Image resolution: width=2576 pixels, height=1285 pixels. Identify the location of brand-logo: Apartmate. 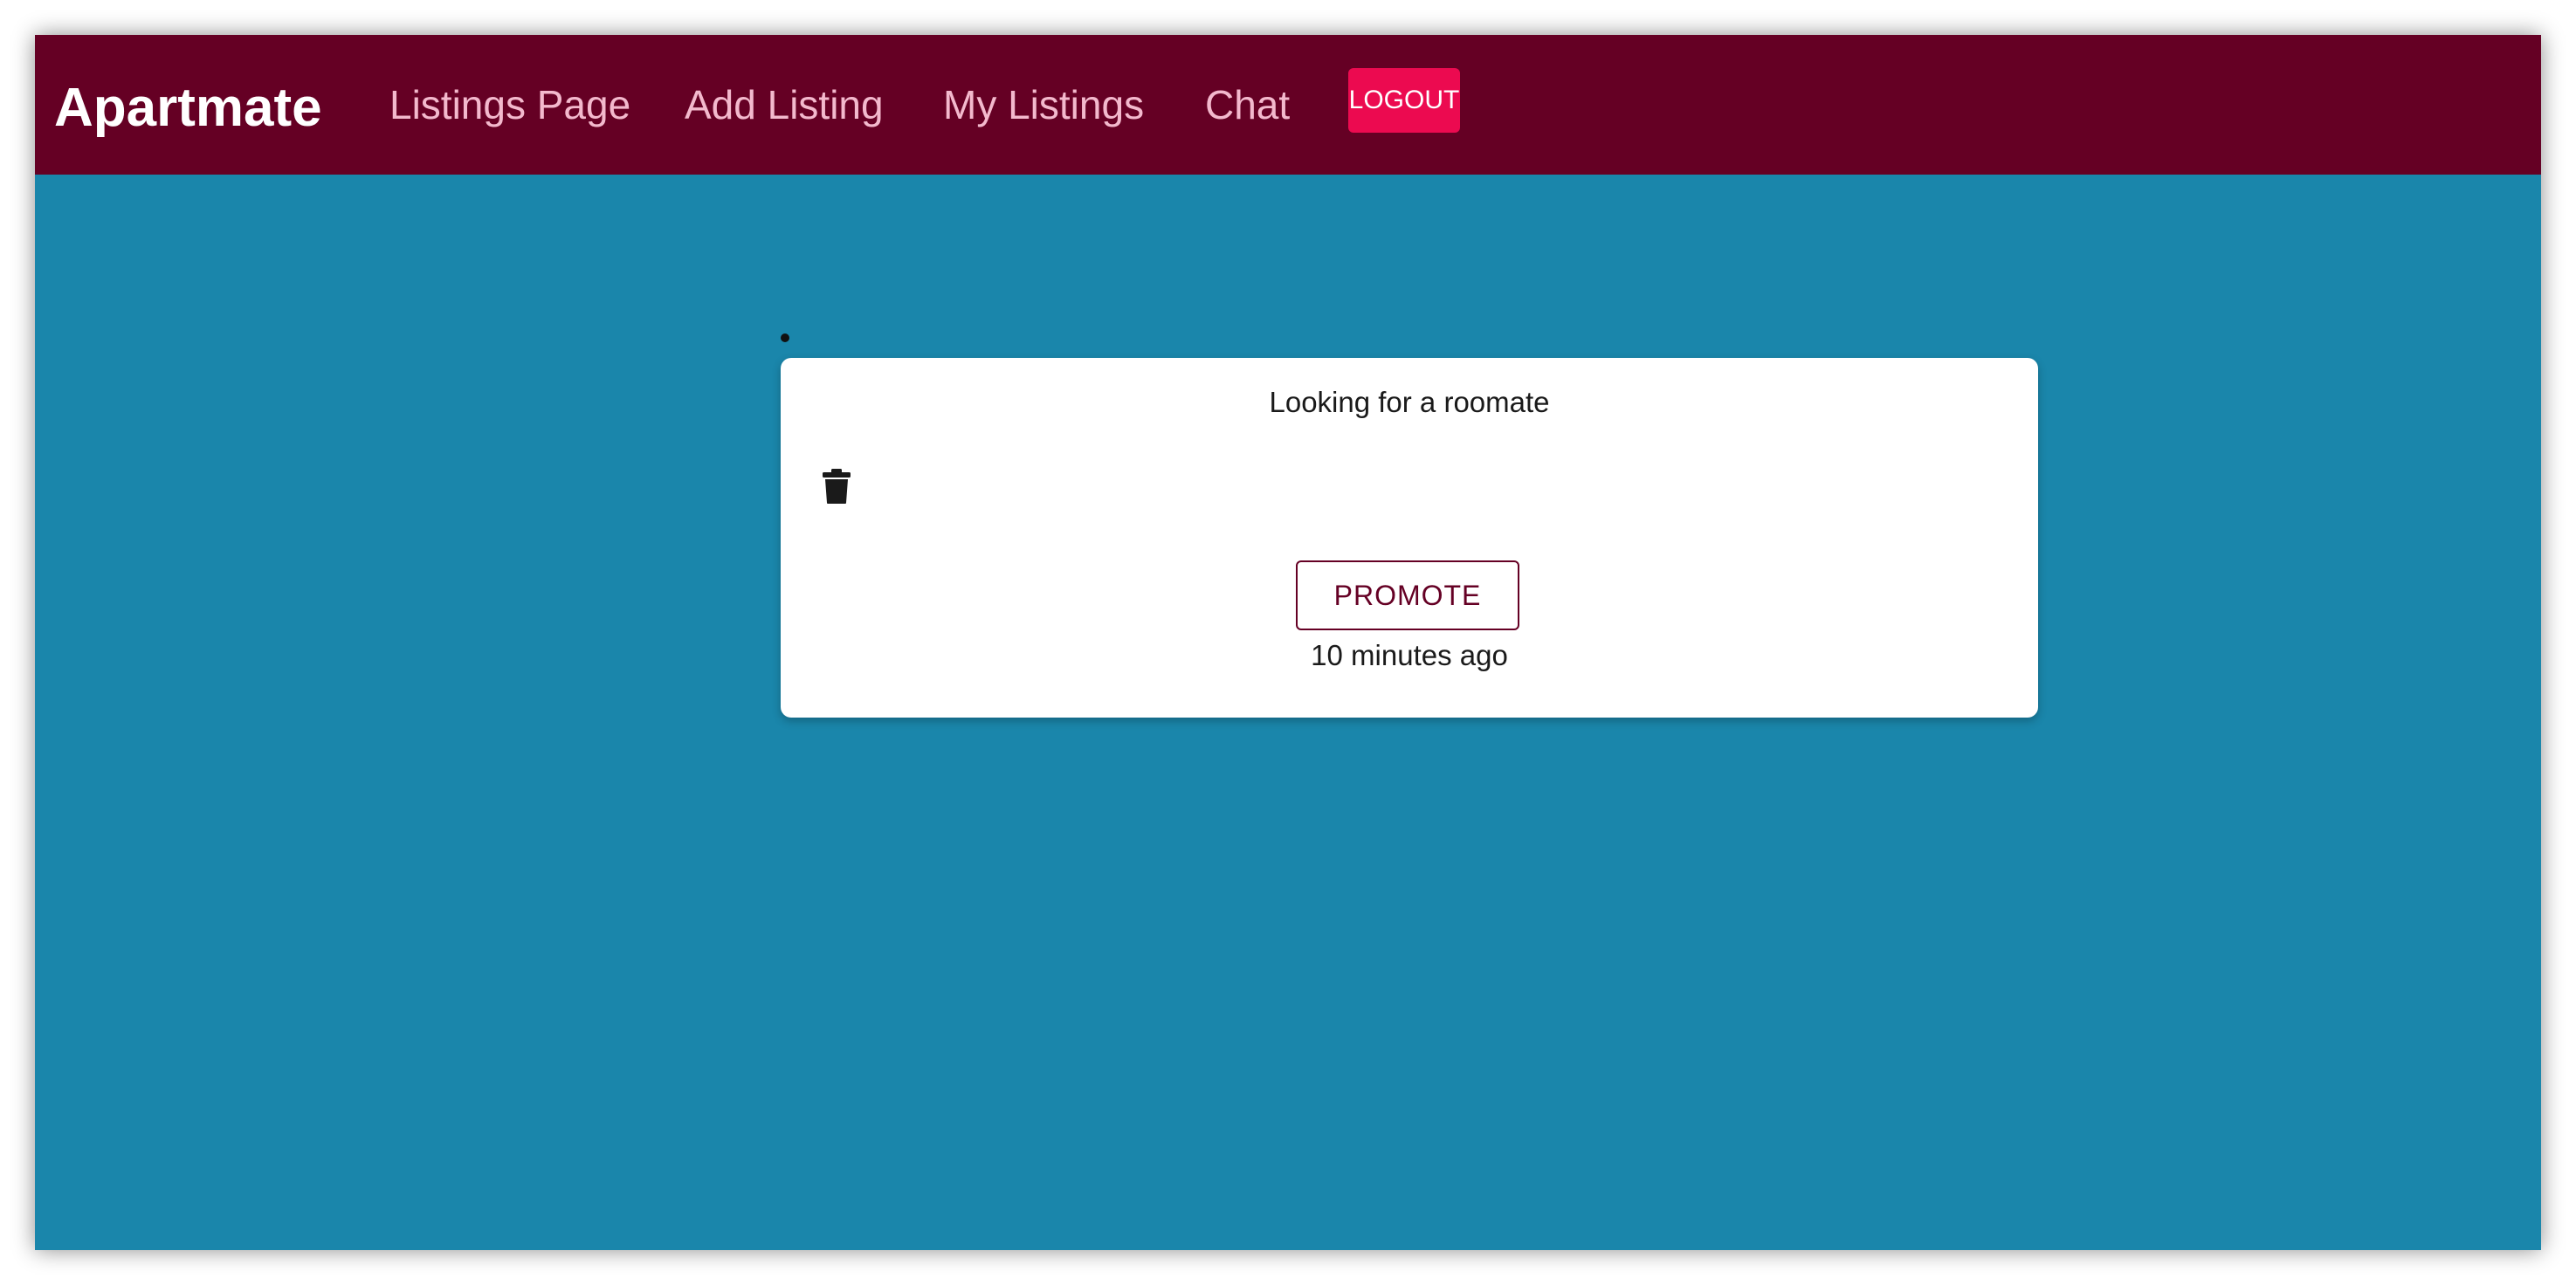
(188, 108).